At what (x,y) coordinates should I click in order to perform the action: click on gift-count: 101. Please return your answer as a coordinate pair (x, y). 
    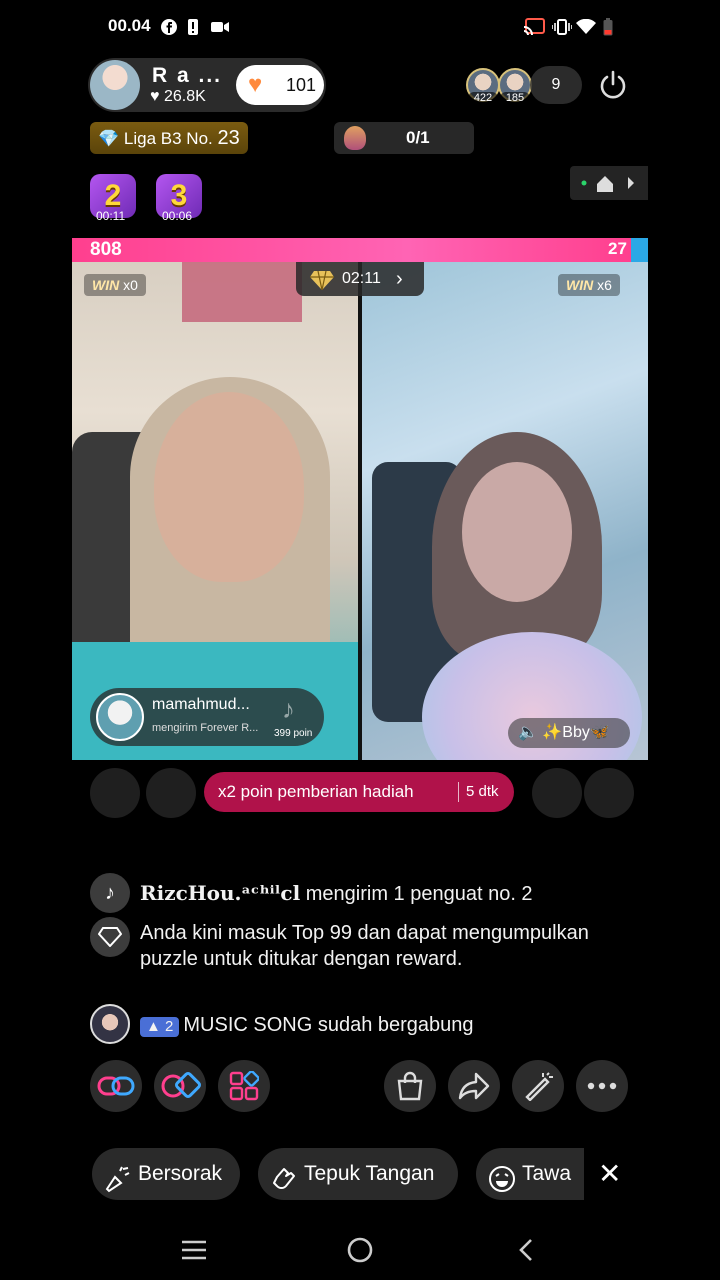
    Looking at the image, I should click on (301, 85).